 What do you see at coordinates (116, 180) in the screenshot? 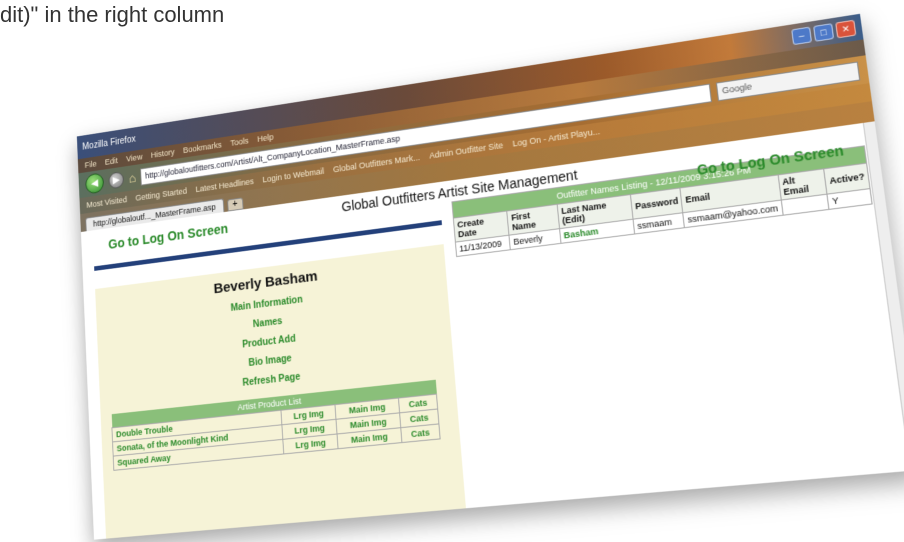
I see `forward-button: ▶` at bounding box center [116, 180].